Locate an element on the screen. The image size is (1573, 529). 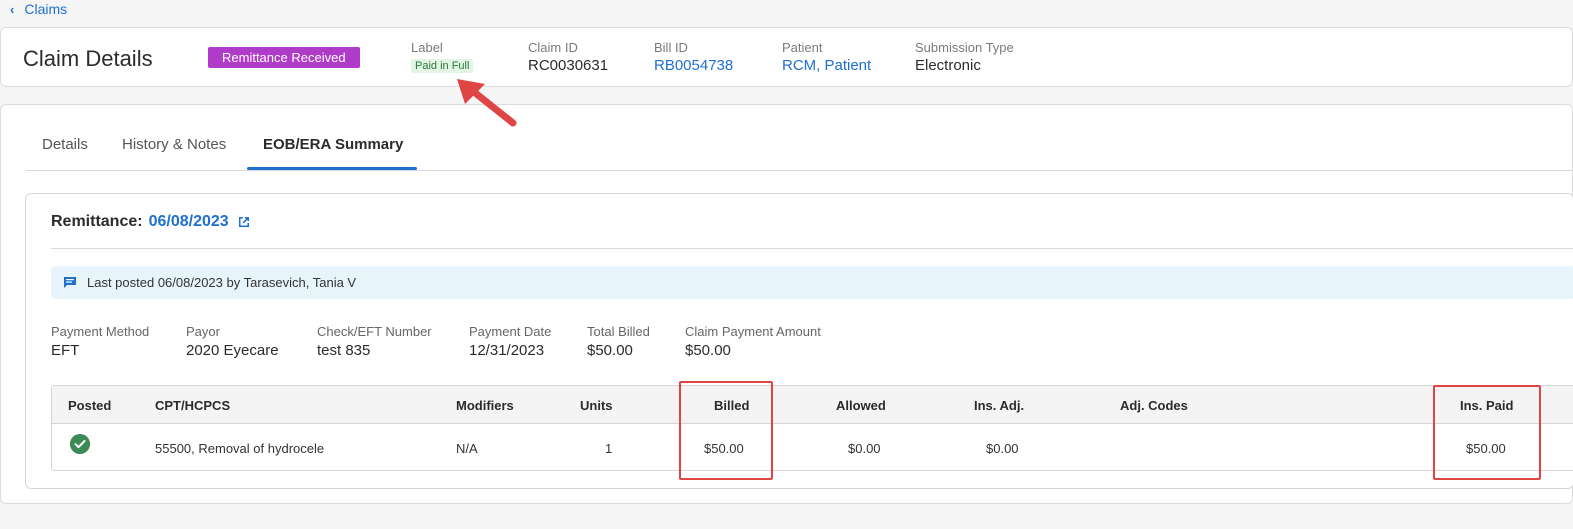
payment-method-label: Payment Method is located at coordinates (100, 331).